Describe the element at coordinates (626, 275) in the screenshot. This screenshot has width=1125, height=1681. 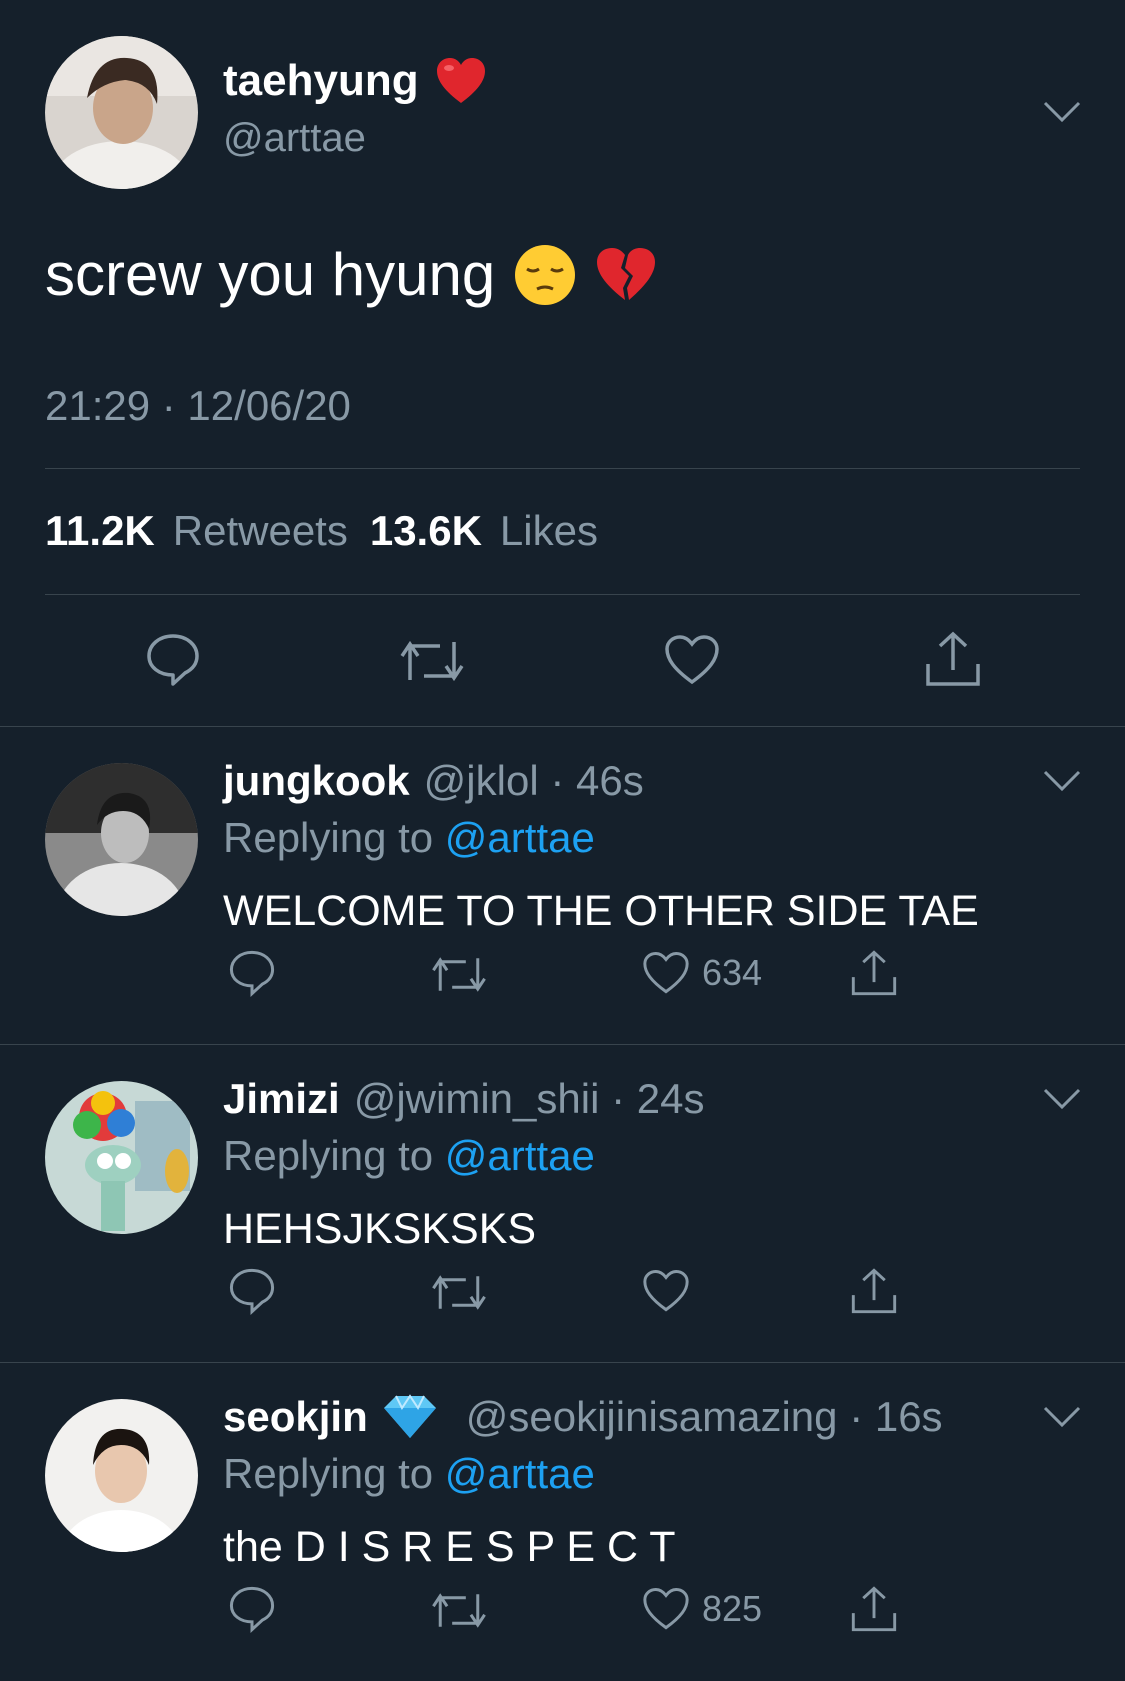
I see `broken-heart-emoji` at that location.